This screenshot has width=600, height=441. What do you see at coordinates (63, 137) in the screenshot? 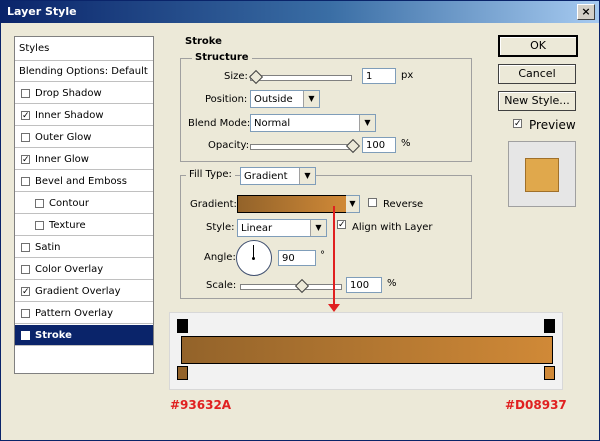
I see `style-item-label: Outer Glow` at bounding box center [63, 137].